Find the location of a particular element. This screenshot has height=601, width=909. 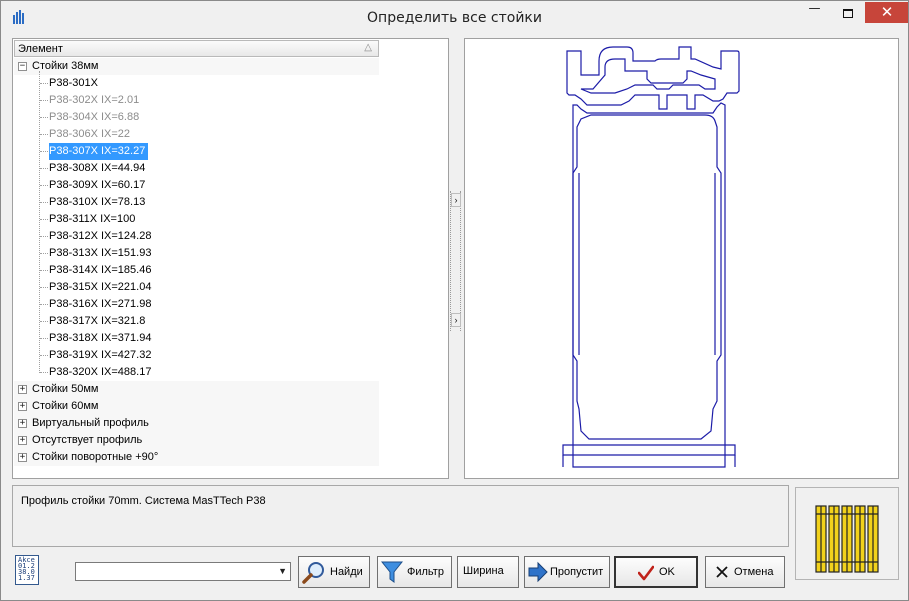

tree-item-label: P38-316X IX=271.98 is located at coordinates (100, 304).